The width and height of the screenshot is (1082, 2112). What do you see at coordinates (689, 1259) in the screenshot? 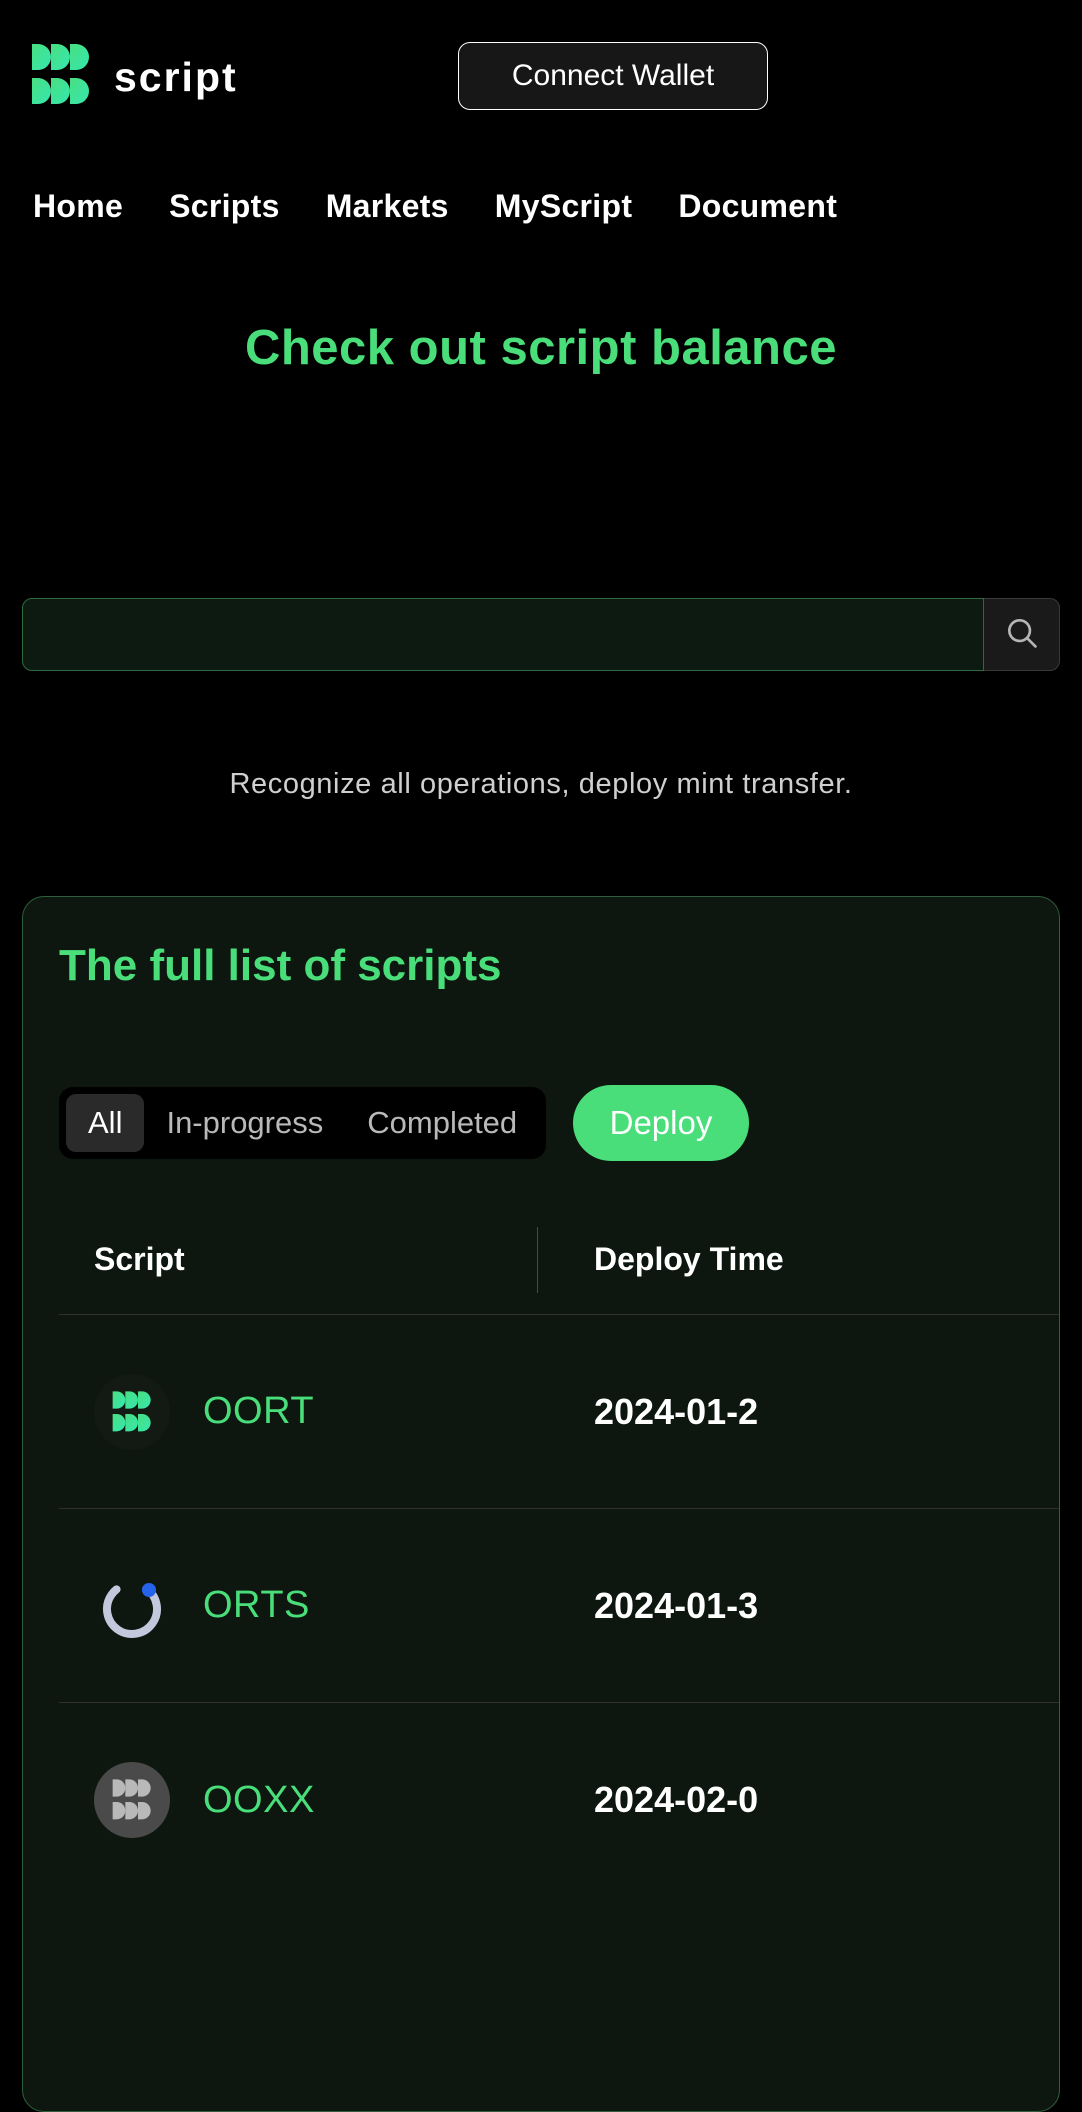
I see `column-header-deploy-time: Deploy Time` at bounding box center [689, 1259].